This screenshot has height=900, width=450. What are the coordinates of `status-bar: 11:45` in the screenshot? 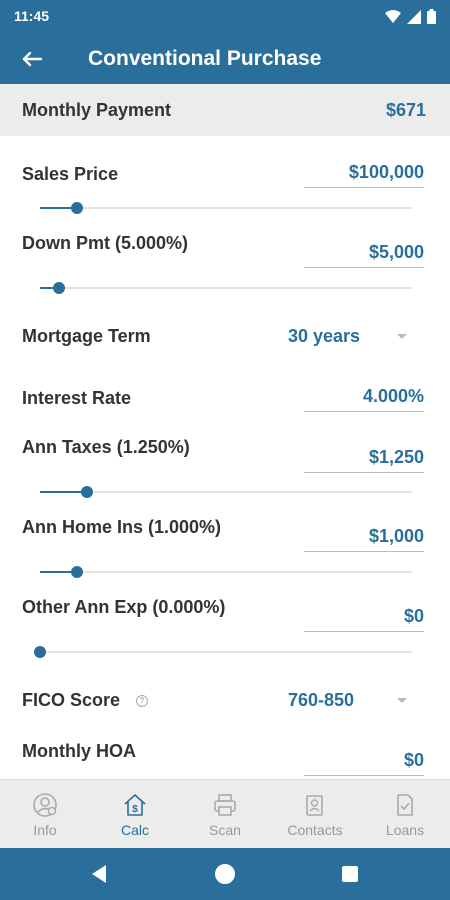 It's located at (225, 17).